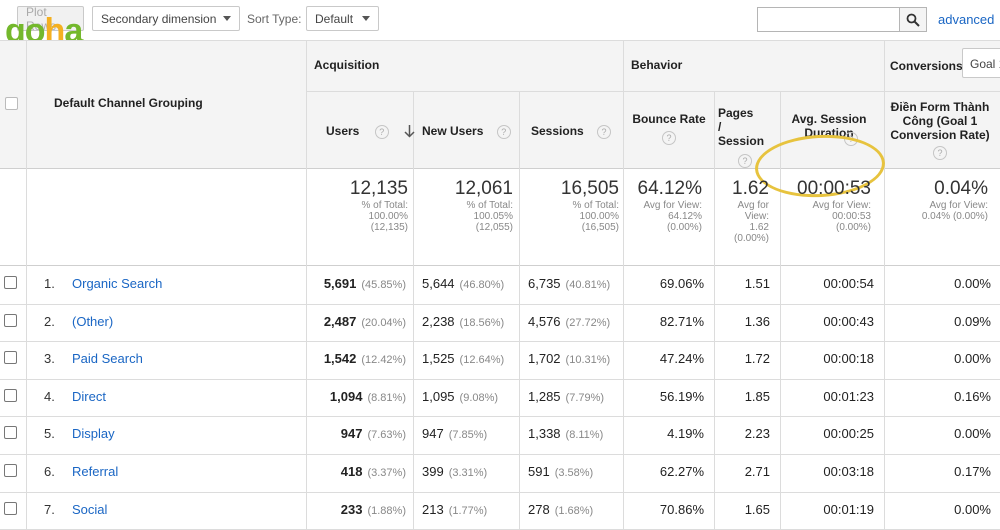 The width and height of the screenshot is (1000, 530). Describe the element at coordinates (107, 358) in the screenshot. I see `channel-link: Paid Search` at that location.